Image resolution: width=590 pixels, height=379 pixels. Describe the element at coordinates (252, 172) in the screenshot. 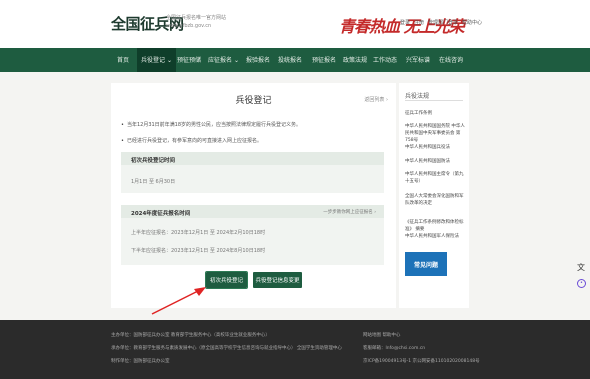

I see `first-registration-section: 初次兵役登记时间 1月1日 至 6月30日` at that location.